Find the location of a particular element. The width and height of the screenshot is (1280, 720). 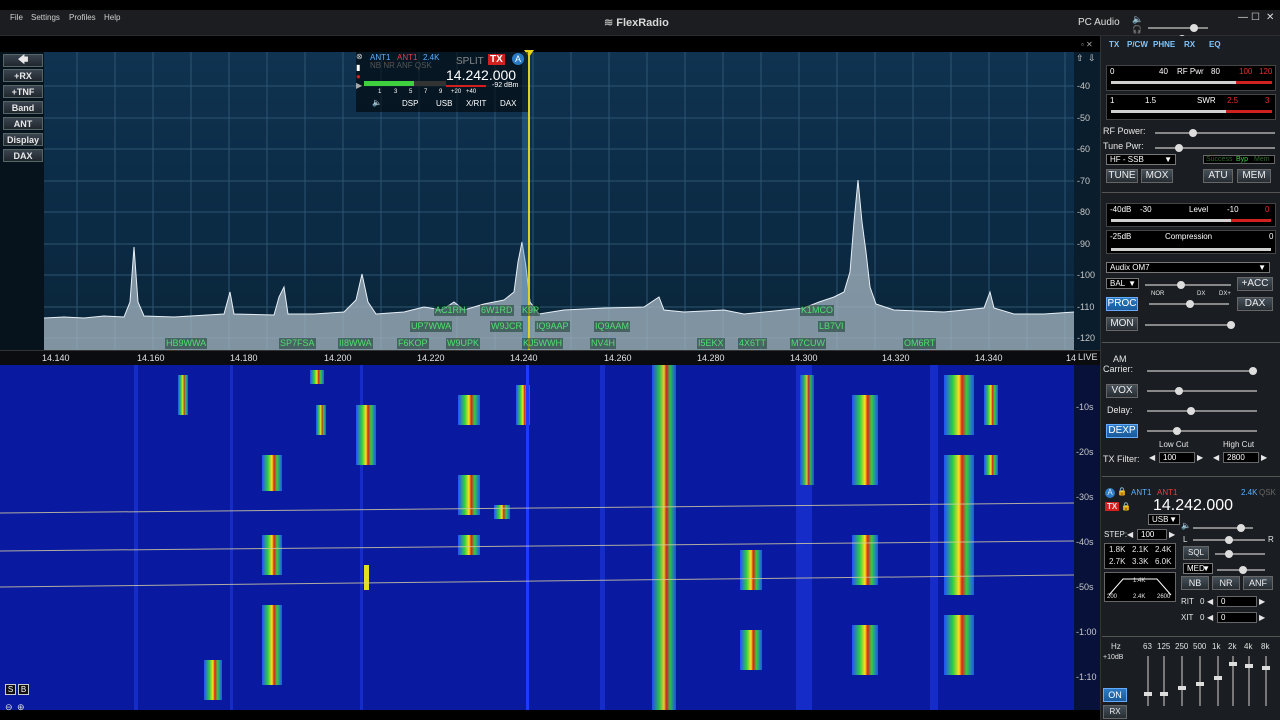

squelch-slider is located at coordinates (1240, 554).